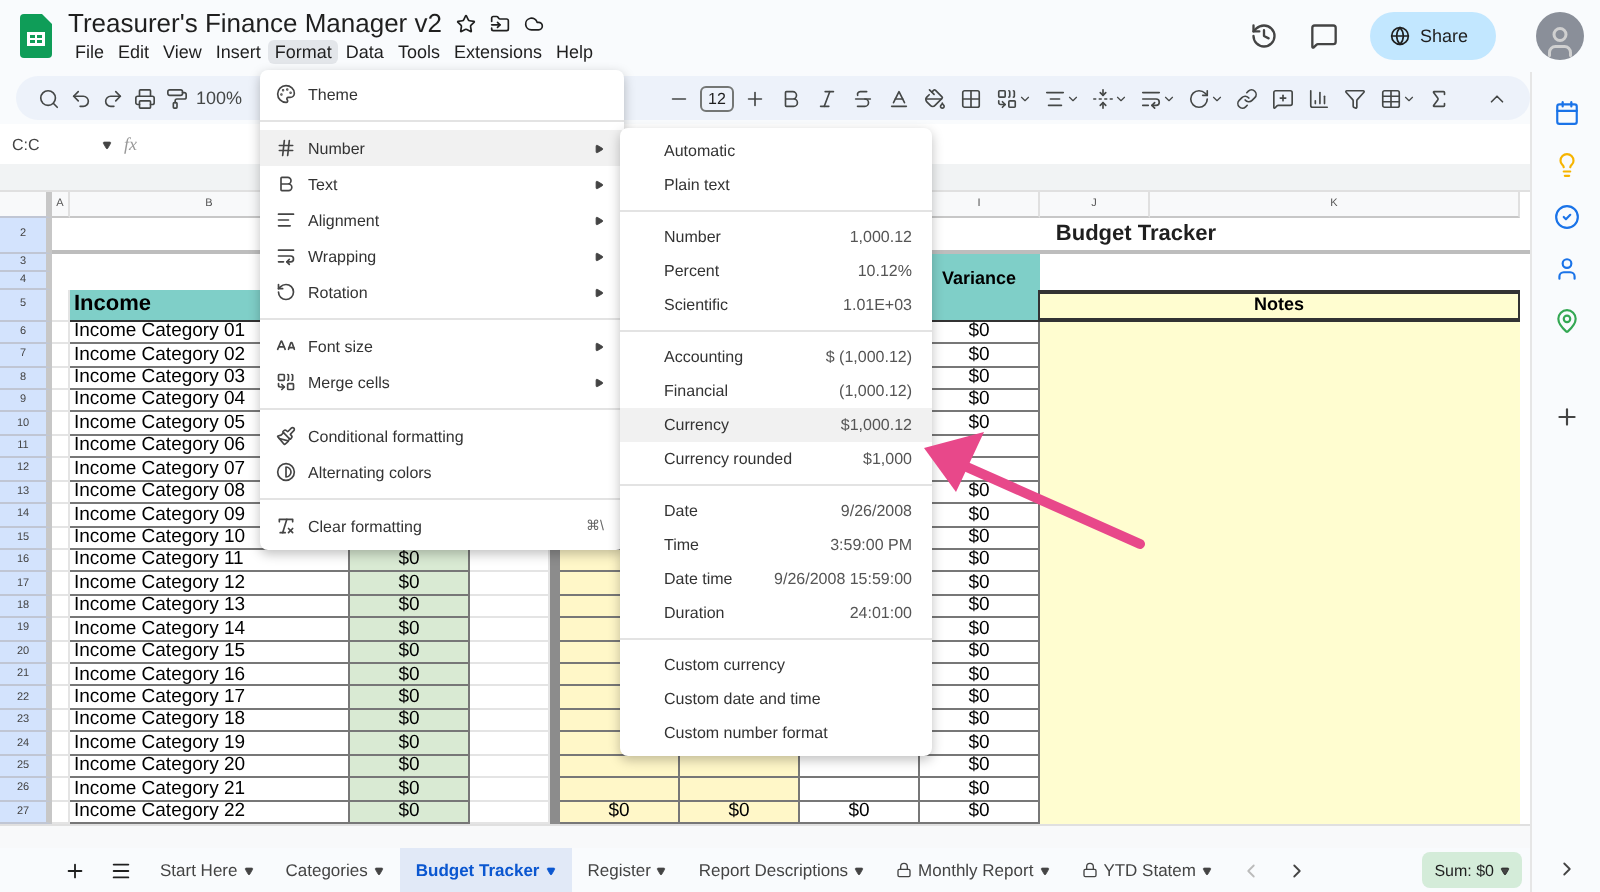  Describe the element at coordinates (210, 767) in the screenshot. I see `table-cell: Income Category 20` at that location.